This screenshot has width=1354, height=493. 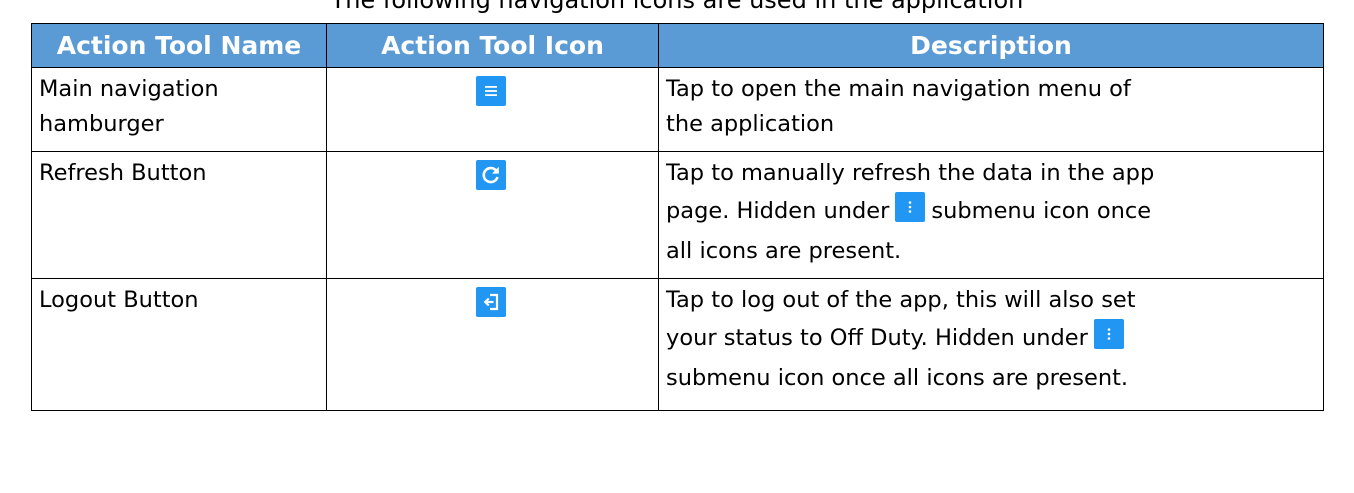 What do you see at coordinates (123, 173) in the screenshot?
I see `tool-name-line: Refresh Button` at bounding box center [123, 173].